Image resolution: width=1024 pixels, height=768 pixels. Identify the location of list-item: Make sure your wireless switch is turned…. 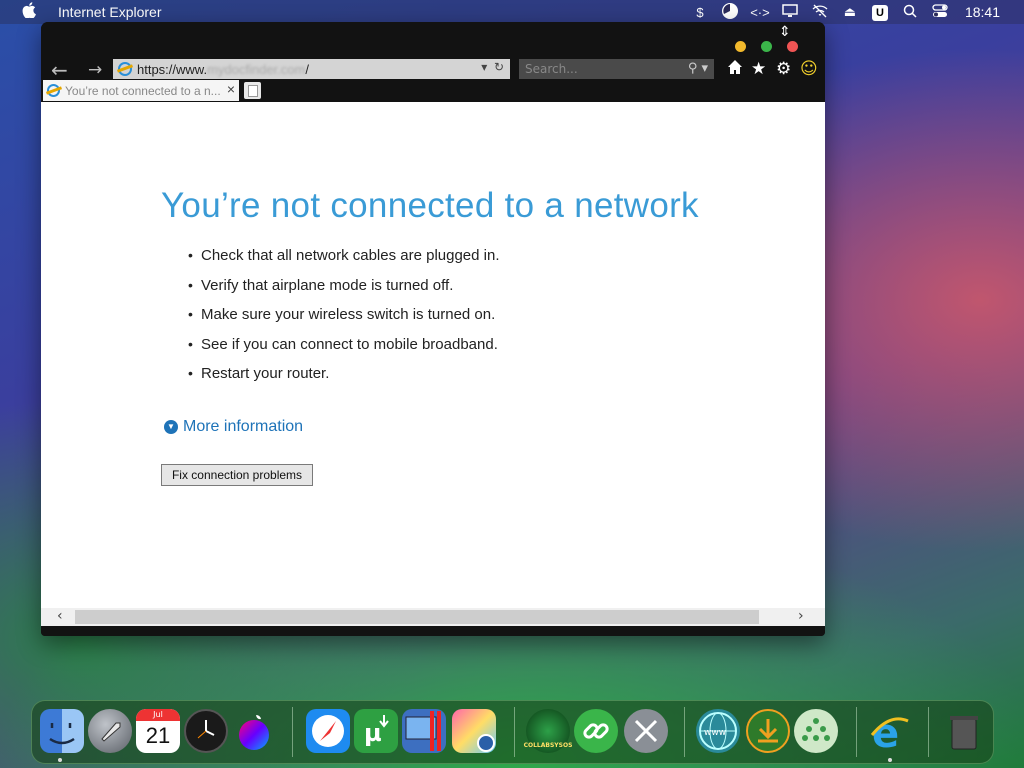
(344, 321).